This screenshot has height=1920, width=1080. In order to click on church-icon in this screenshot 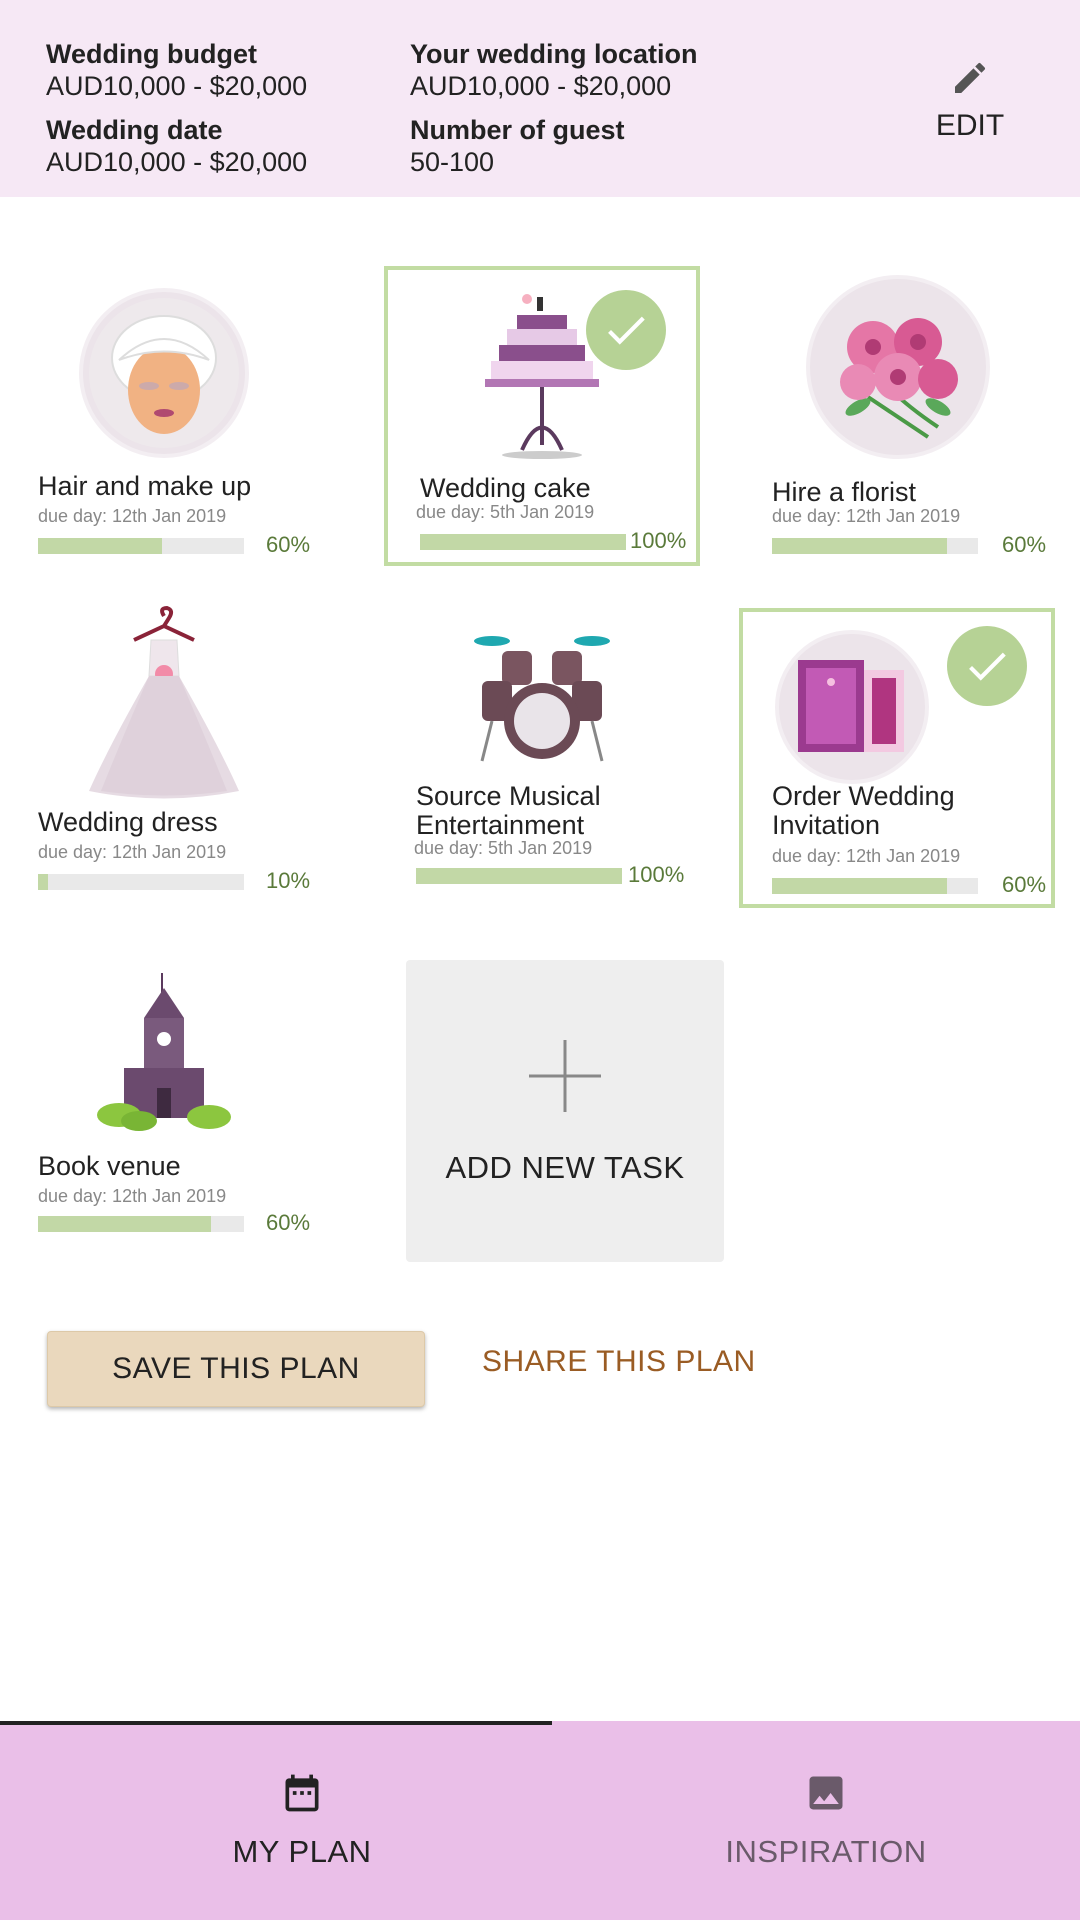, I will do `click(164, 1052)`.